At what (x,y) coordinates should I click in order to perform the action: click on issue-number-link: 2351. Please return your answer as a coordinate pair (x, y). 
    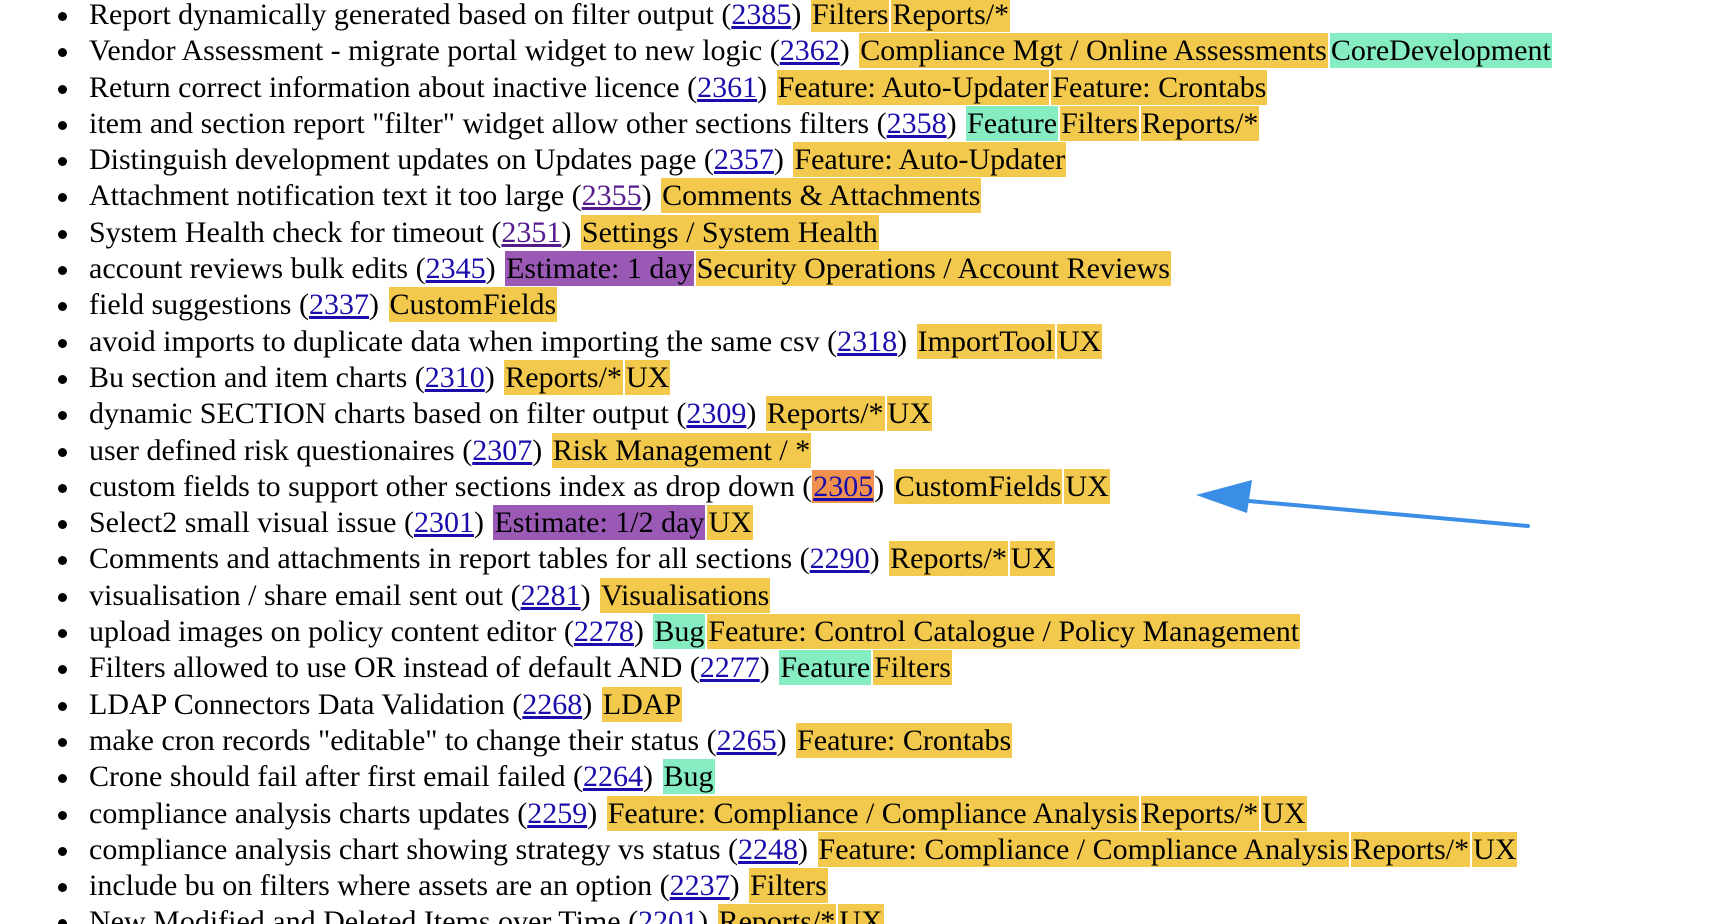
    Looking at the image, I should click on (531, 232).